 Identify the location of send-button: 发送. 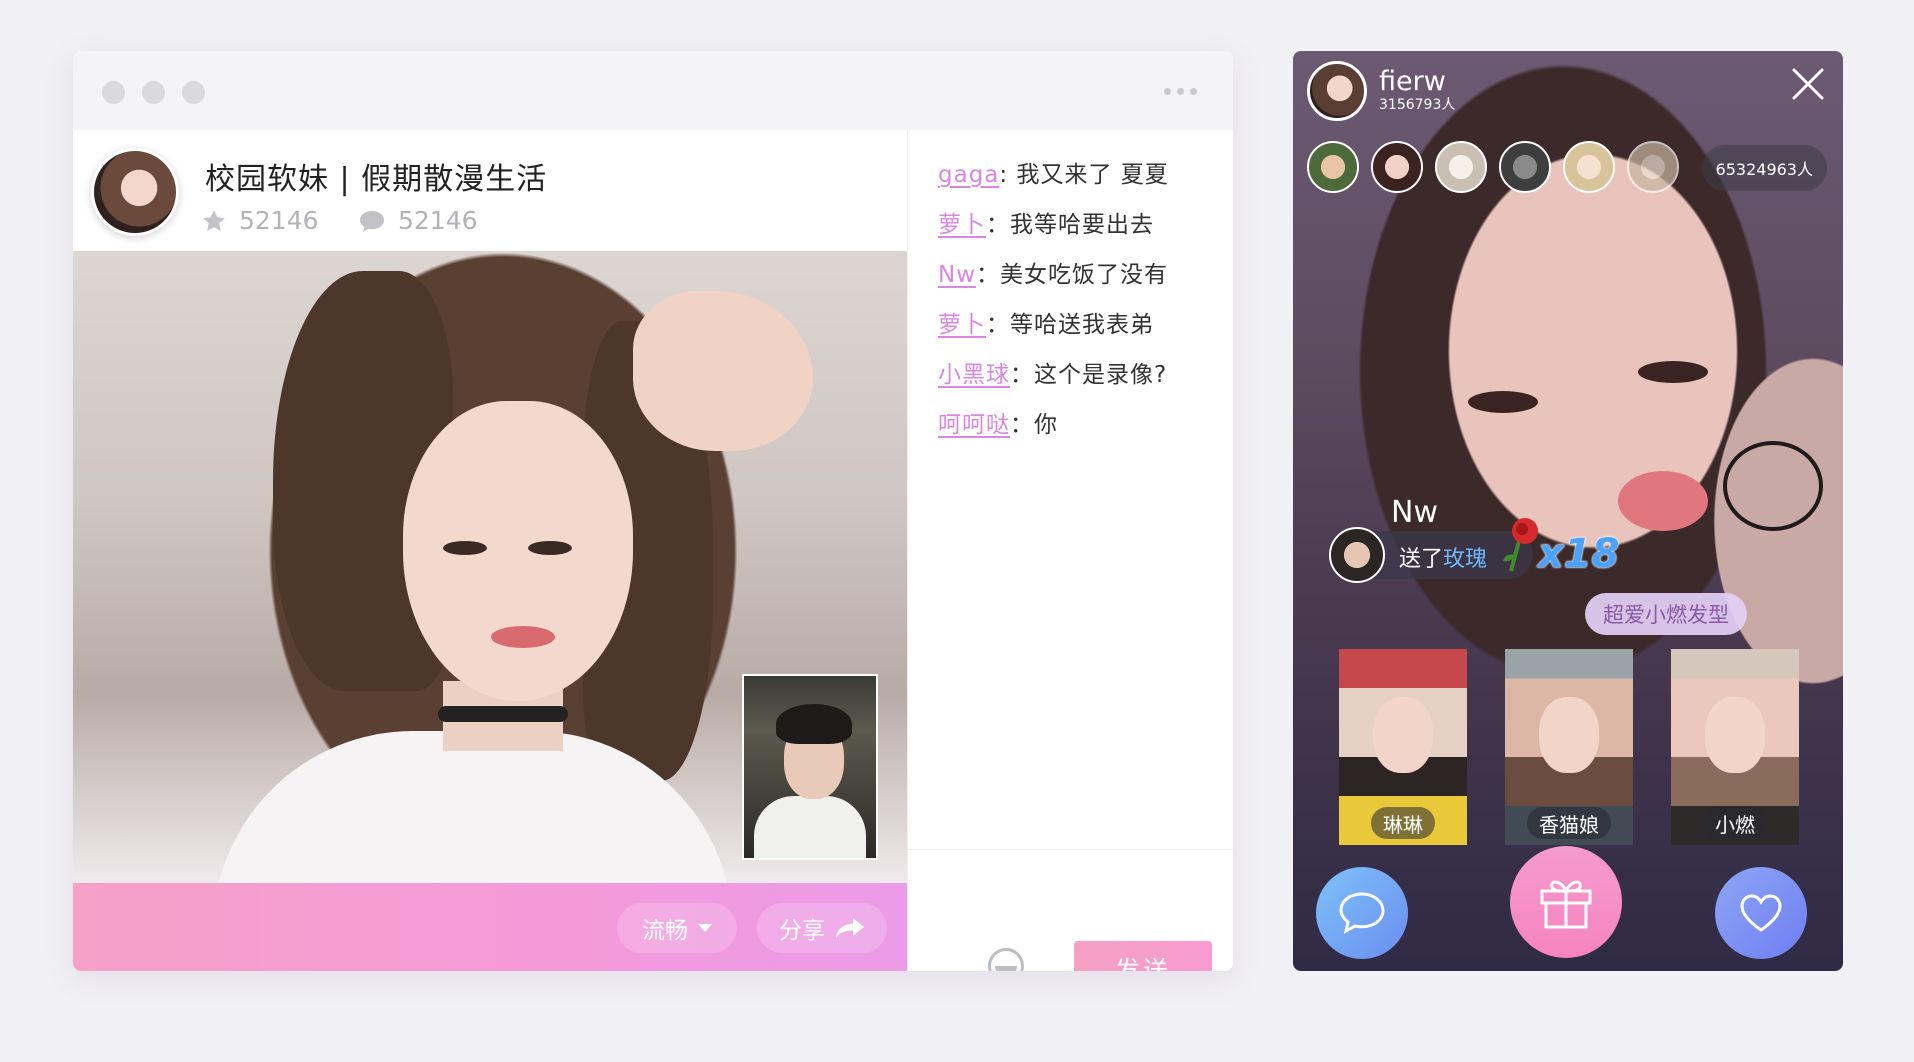
(1143, 956).